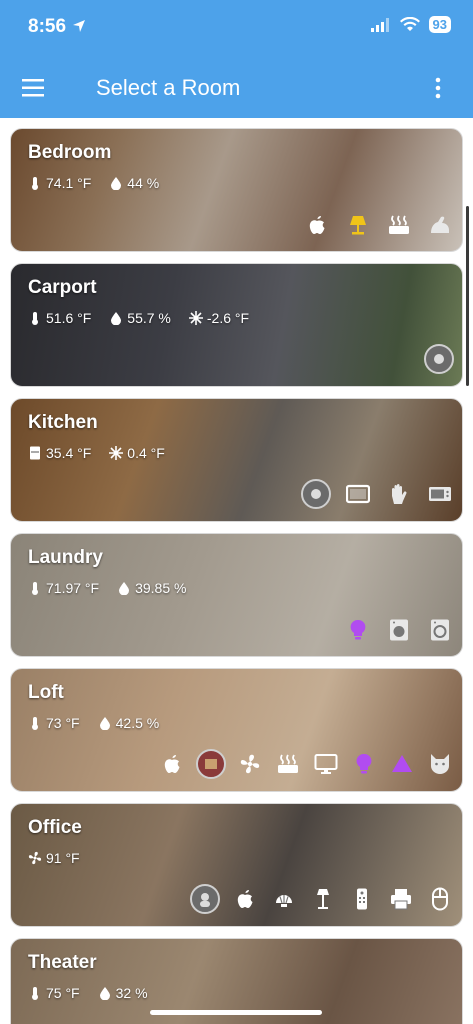 The height and width of the screenshot is (1024, 473). What do you see at coordinates (93, 723) in the screenshot?
I see `room-readings: 73 °F 42.5 %` at bounding box center [93, 723].